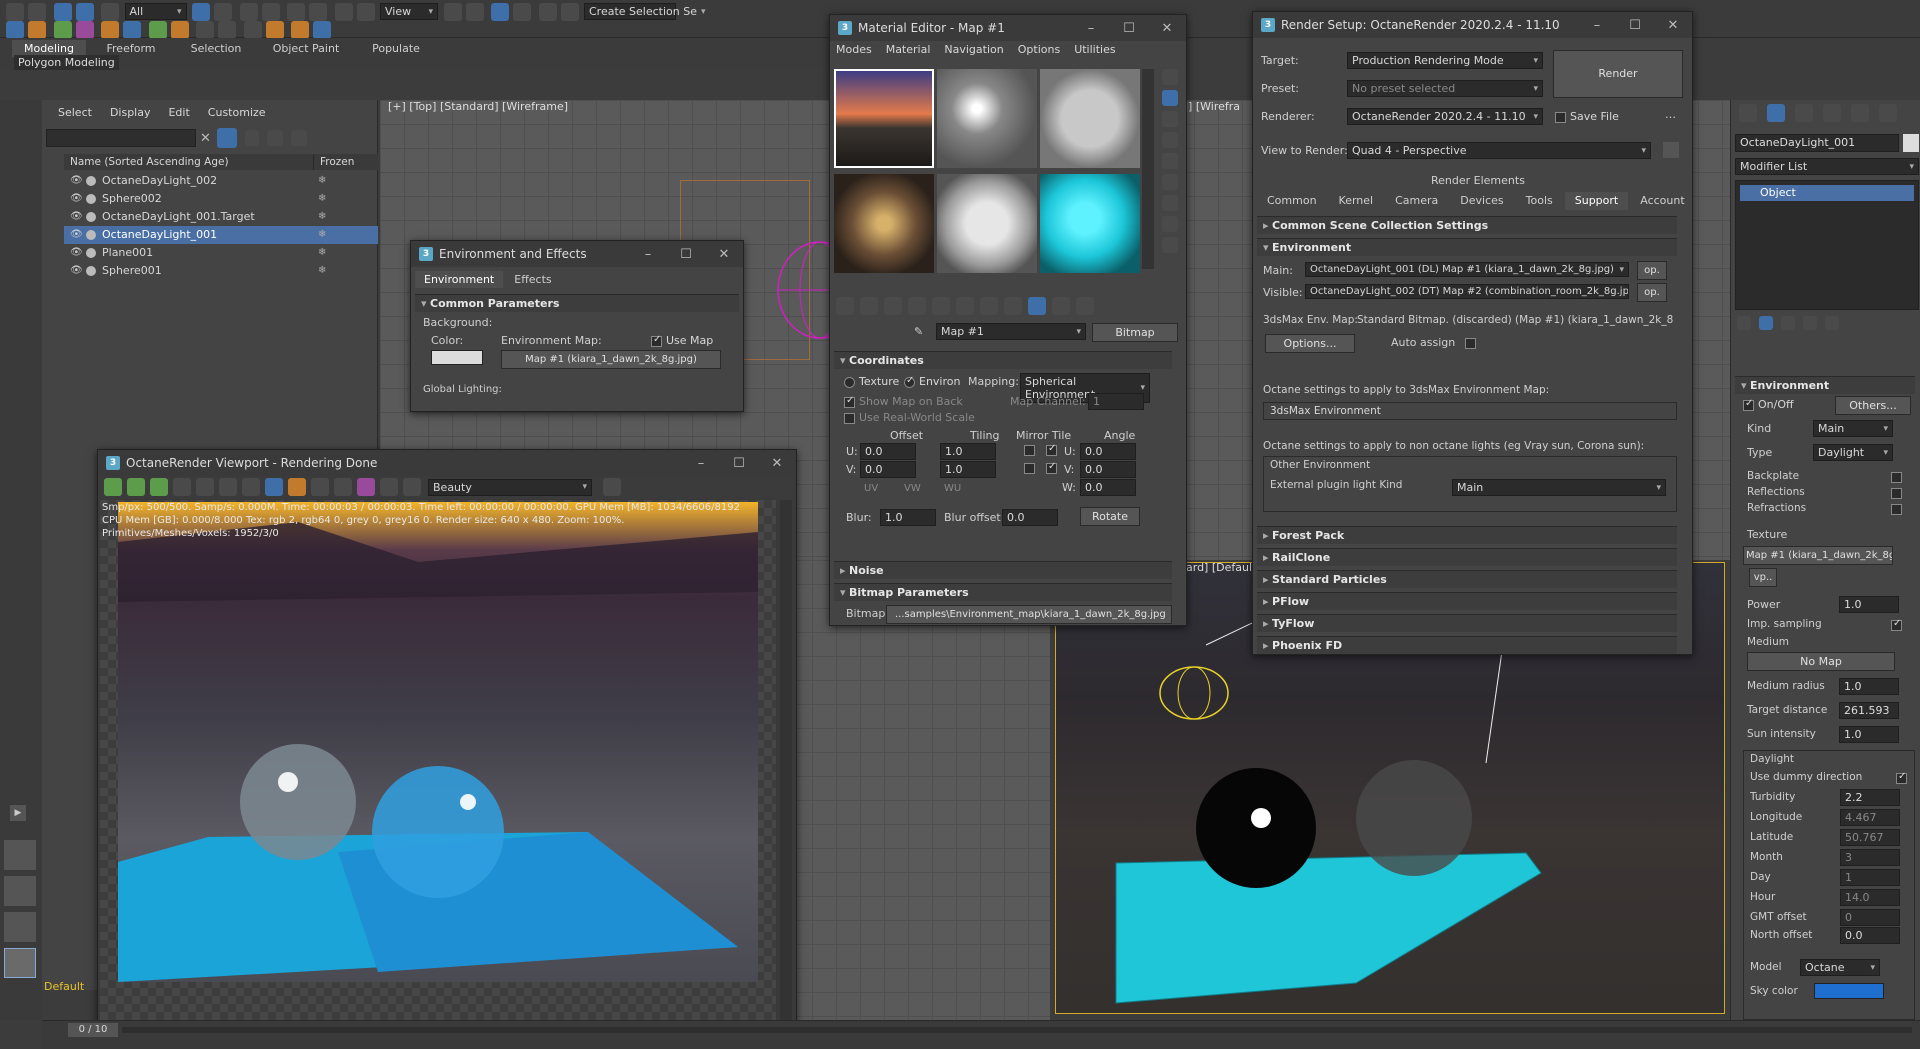 The height and width of the screenshot is (1049, 1920). What do you see at coordinates (251, 138) in the screenshot?
I see `lock-icon` at bounding box center [251, 138].